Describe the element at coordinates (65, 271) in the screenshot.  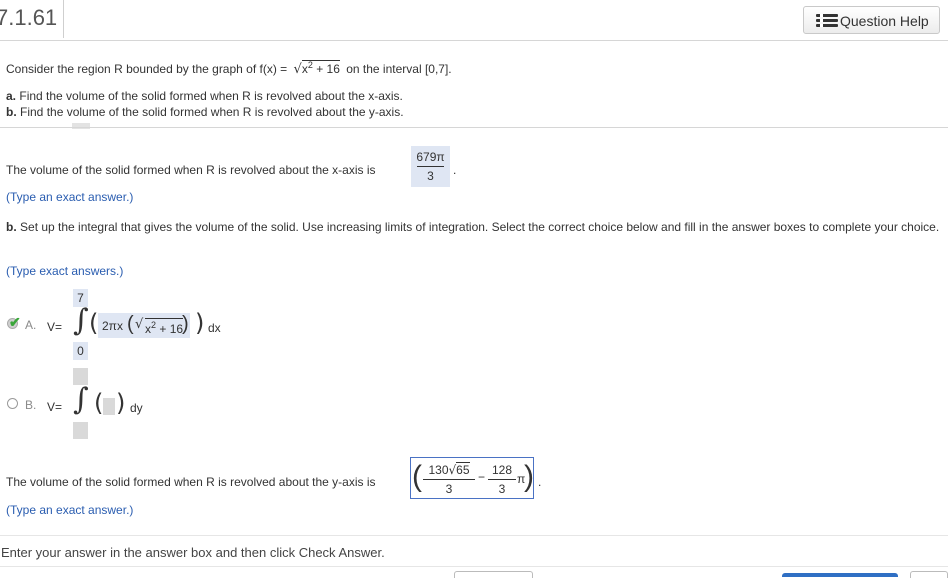
I see `part-b-hint: (Type exact answers.)` at that location.